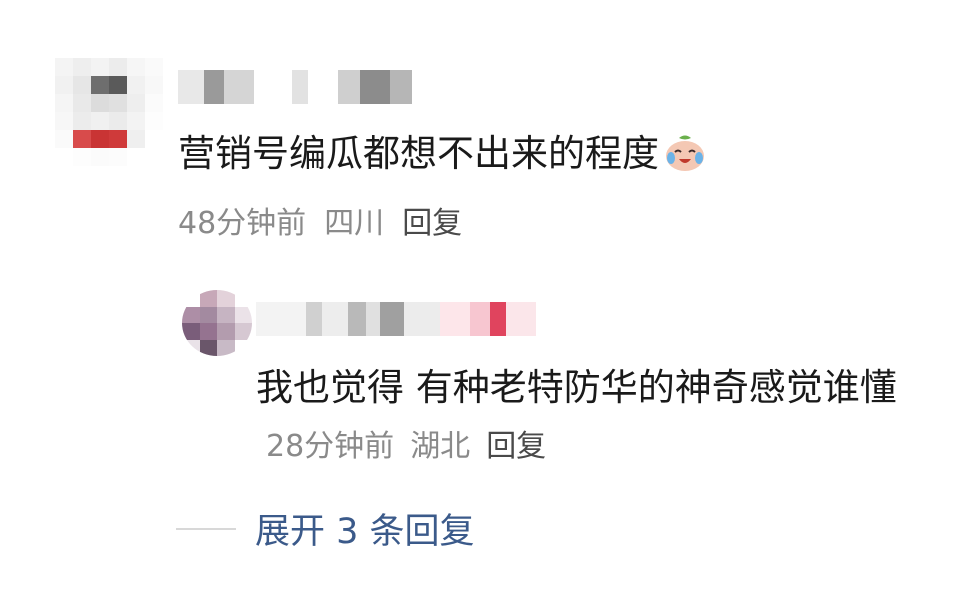  What do you see at coordinates (206, 529) in the screenshot?
I see `expand-divider` at bounding box center [206, 529].